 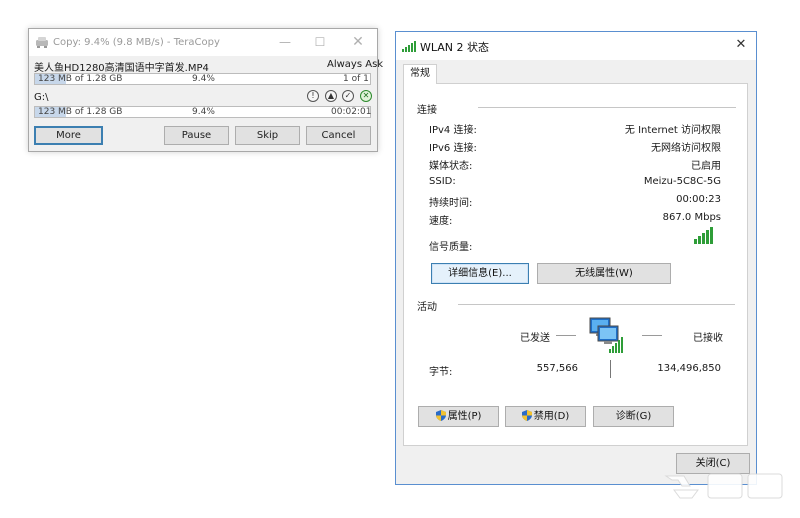 I want to click on sent-dash, so click(x=566, y=335).